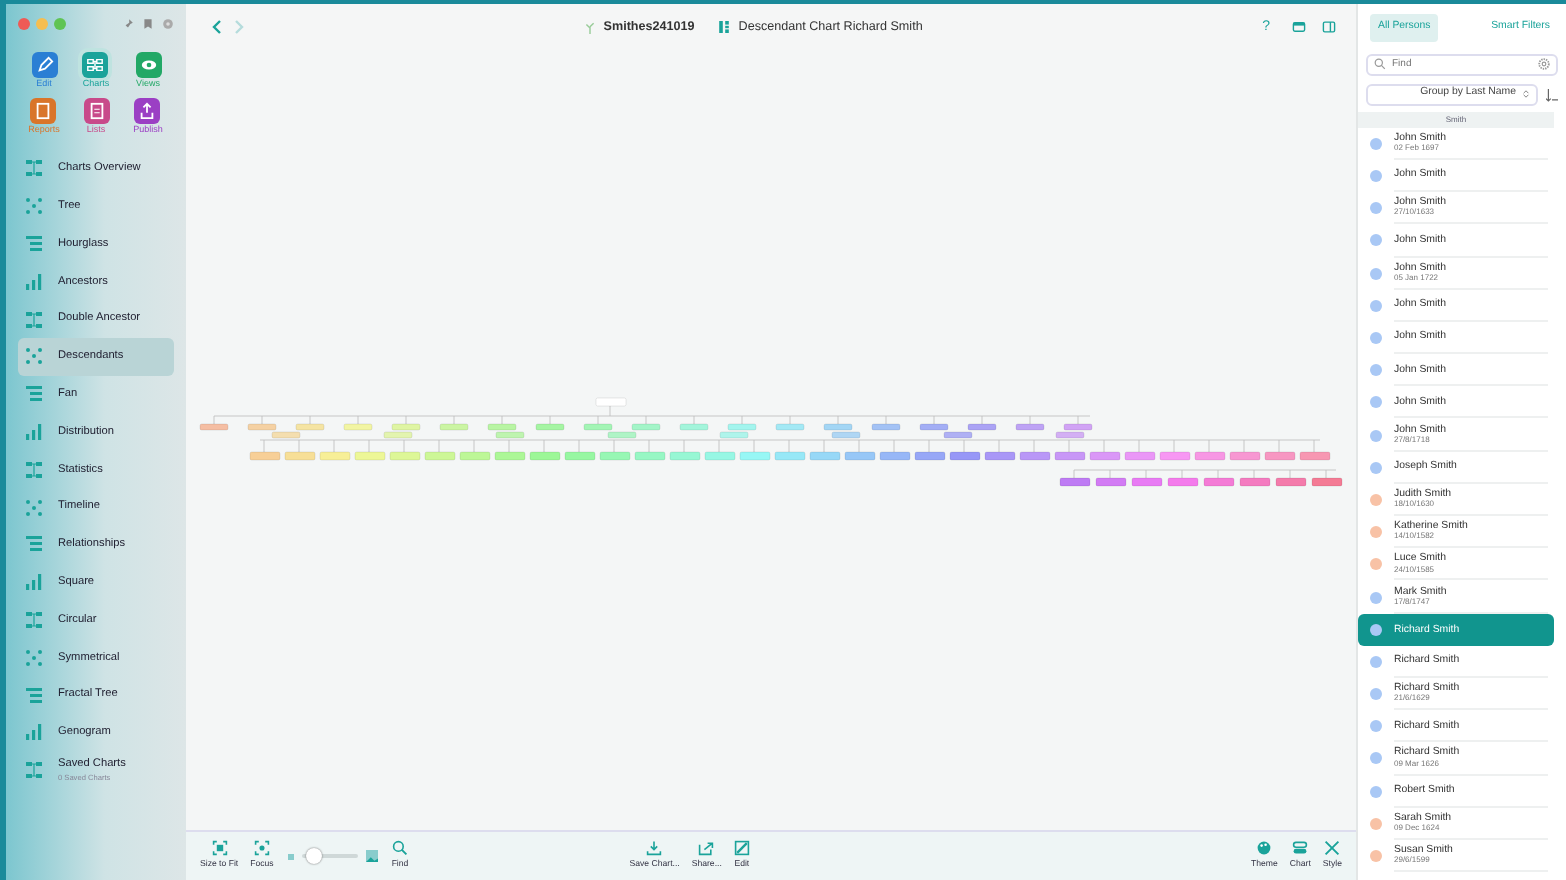 The height and width of the screenshot is (880, 1566). What do you see at coordinates (1299, 27) in the screenshot?
I see `window-icon` at bounding box center [1299, 27].